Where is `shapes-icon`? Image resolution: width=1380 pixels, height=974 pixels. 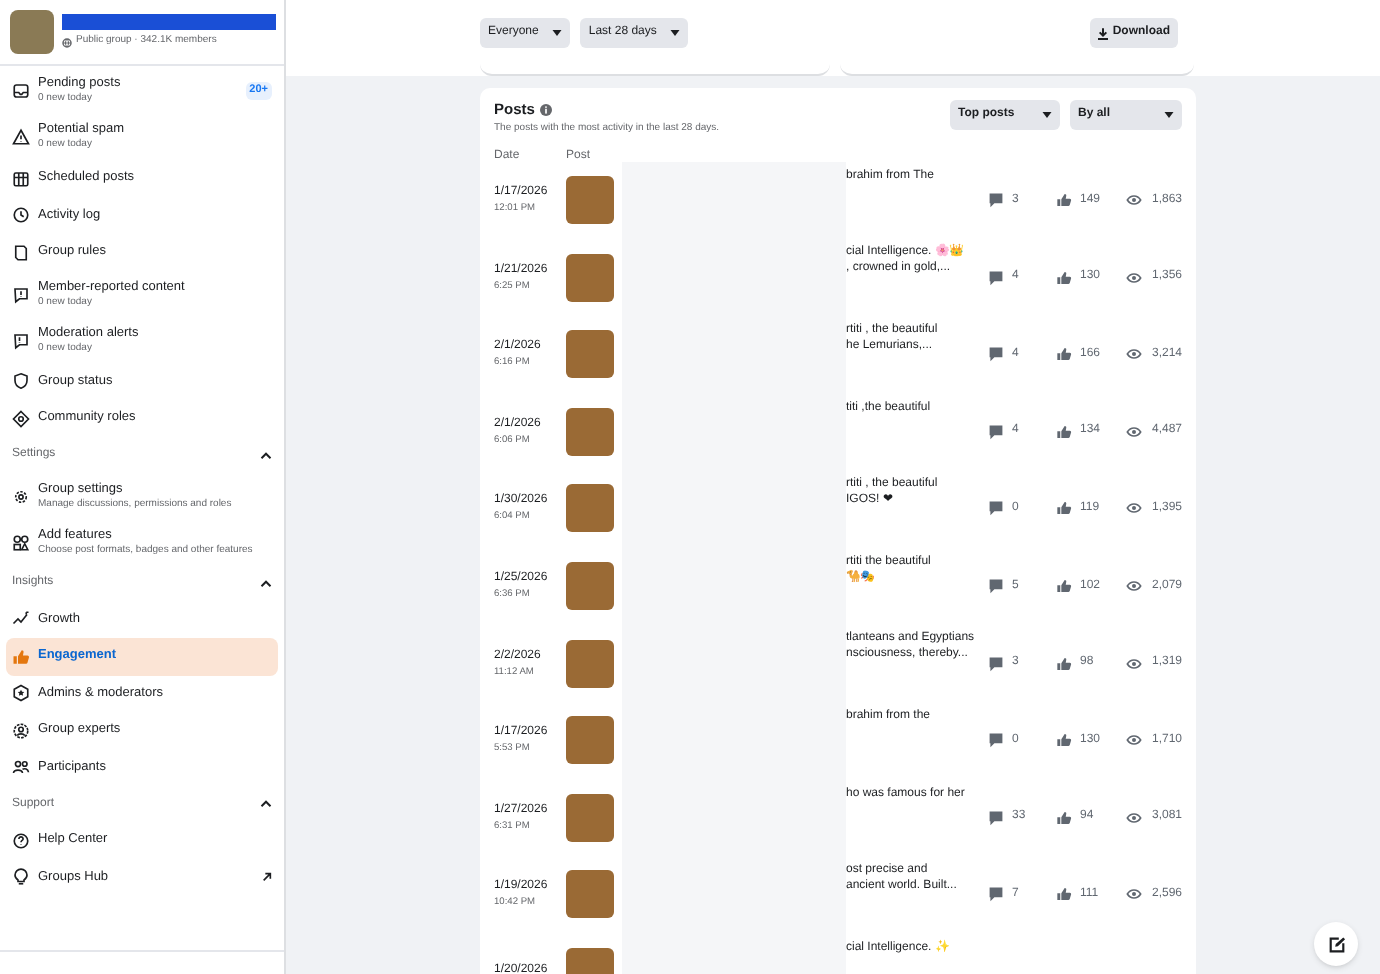
shapes-icon is located at coordinates (21, 542).